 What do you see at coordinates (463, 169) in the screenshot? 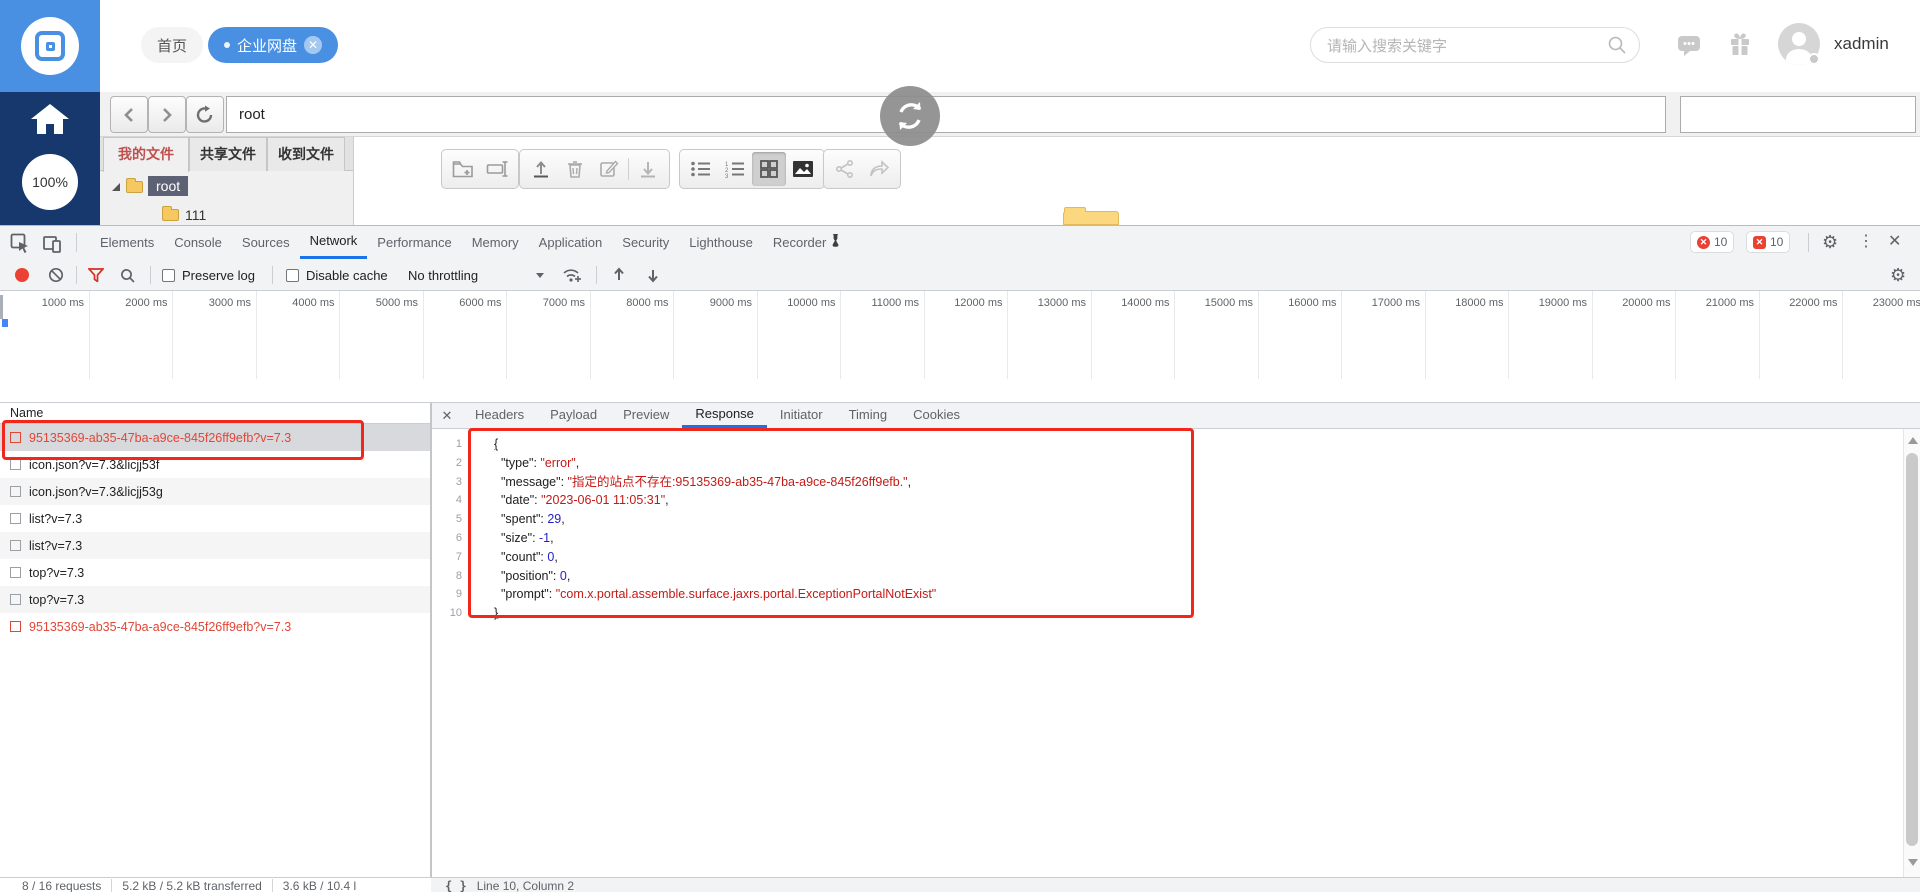
I see `new-folder-button` at bounding box center [463, 169].